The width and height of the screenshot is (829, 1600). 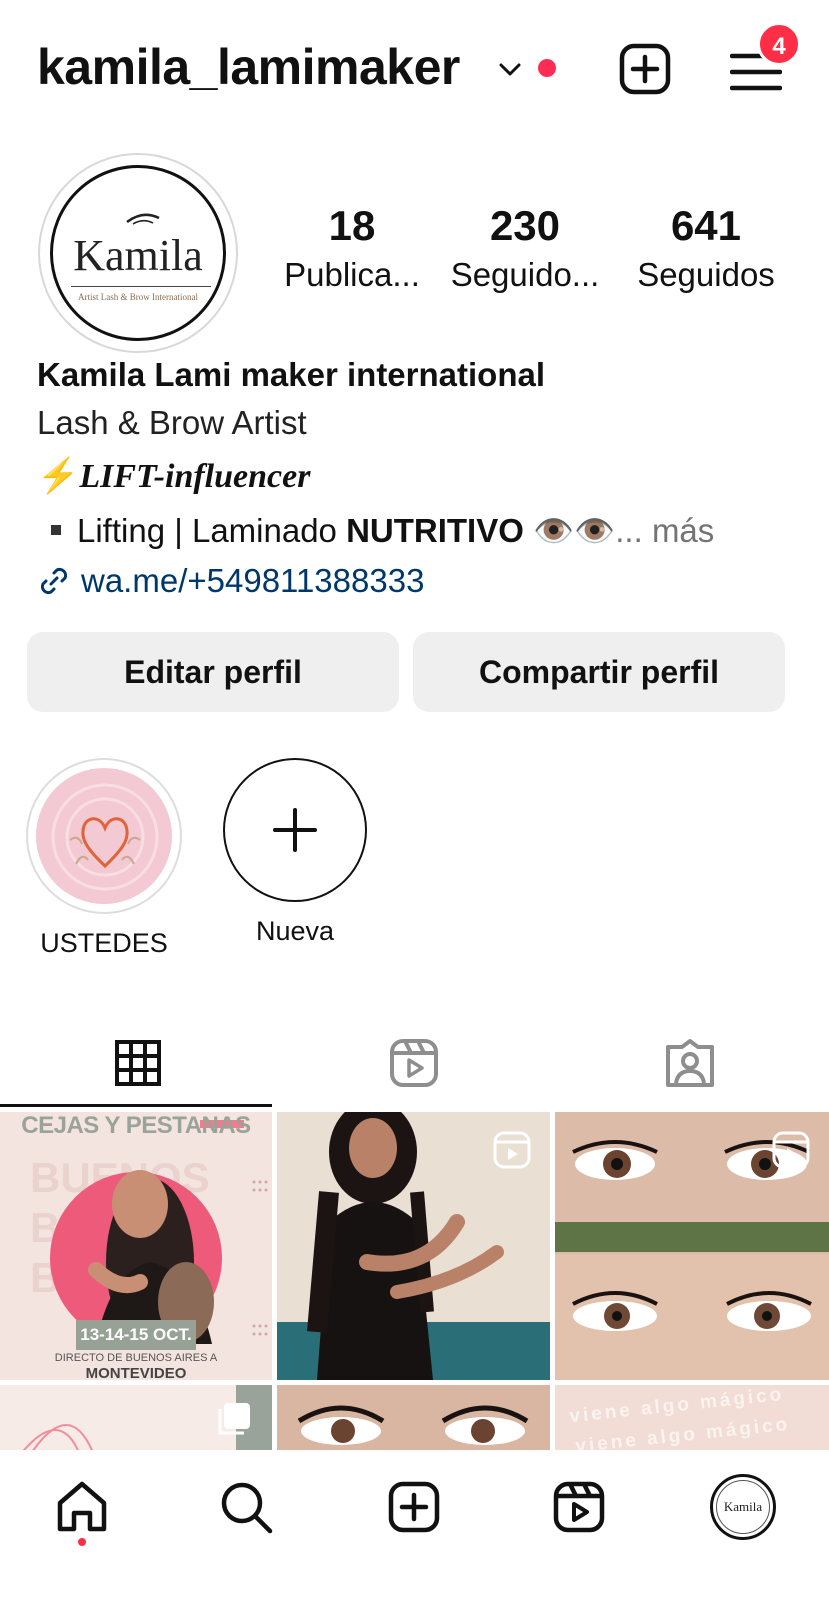 What do you see at coordinates (136, 1125) in the screenshot?
I see `post-title: CEJAS Y PESTANAS` at bounding box center [136, 1125].